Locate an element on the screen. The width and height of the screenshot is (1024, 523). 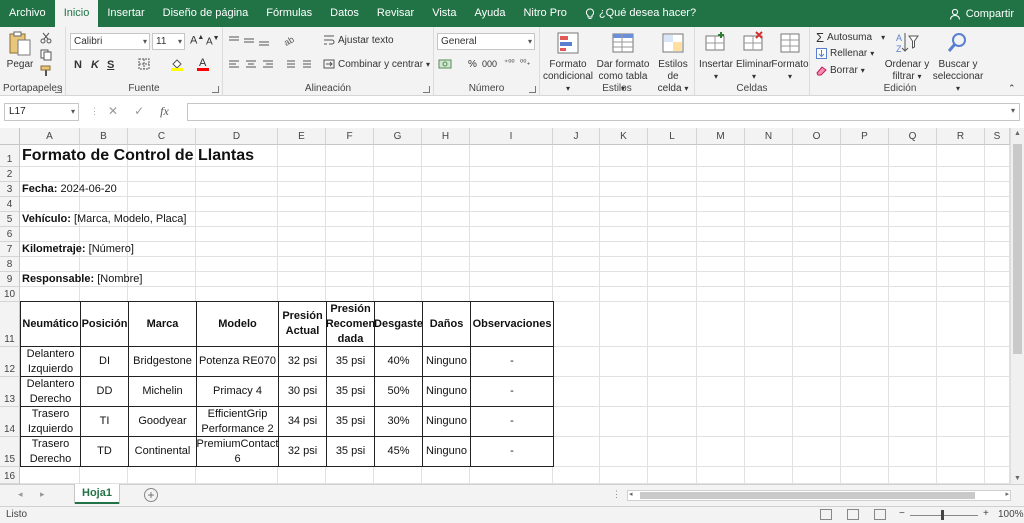
table-cell: Goodyear is located at coordinates (162, 421).